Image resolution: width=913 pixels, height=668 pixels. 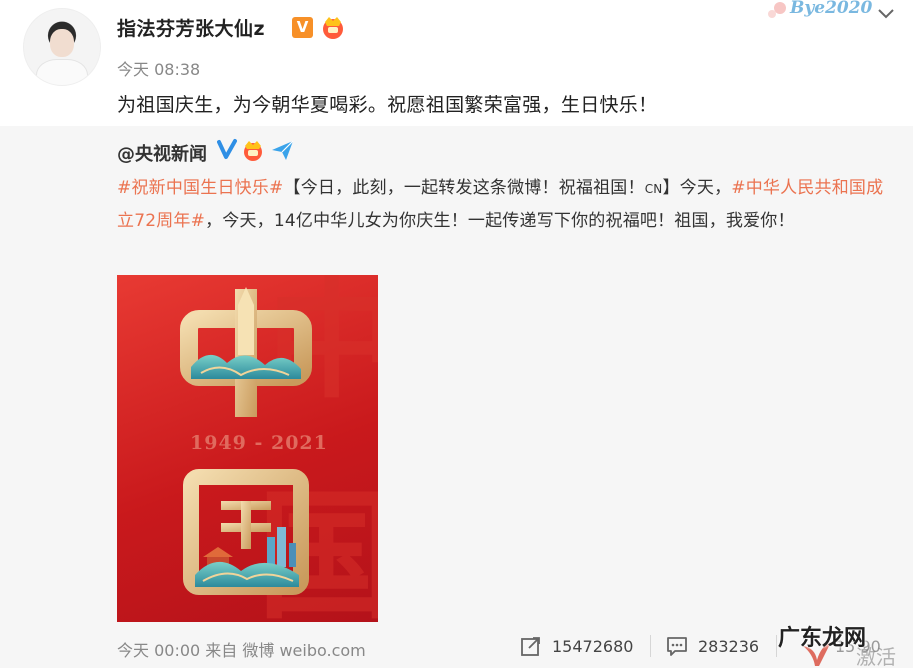 I want to click on avatar-body, so click(x=62, y=72).